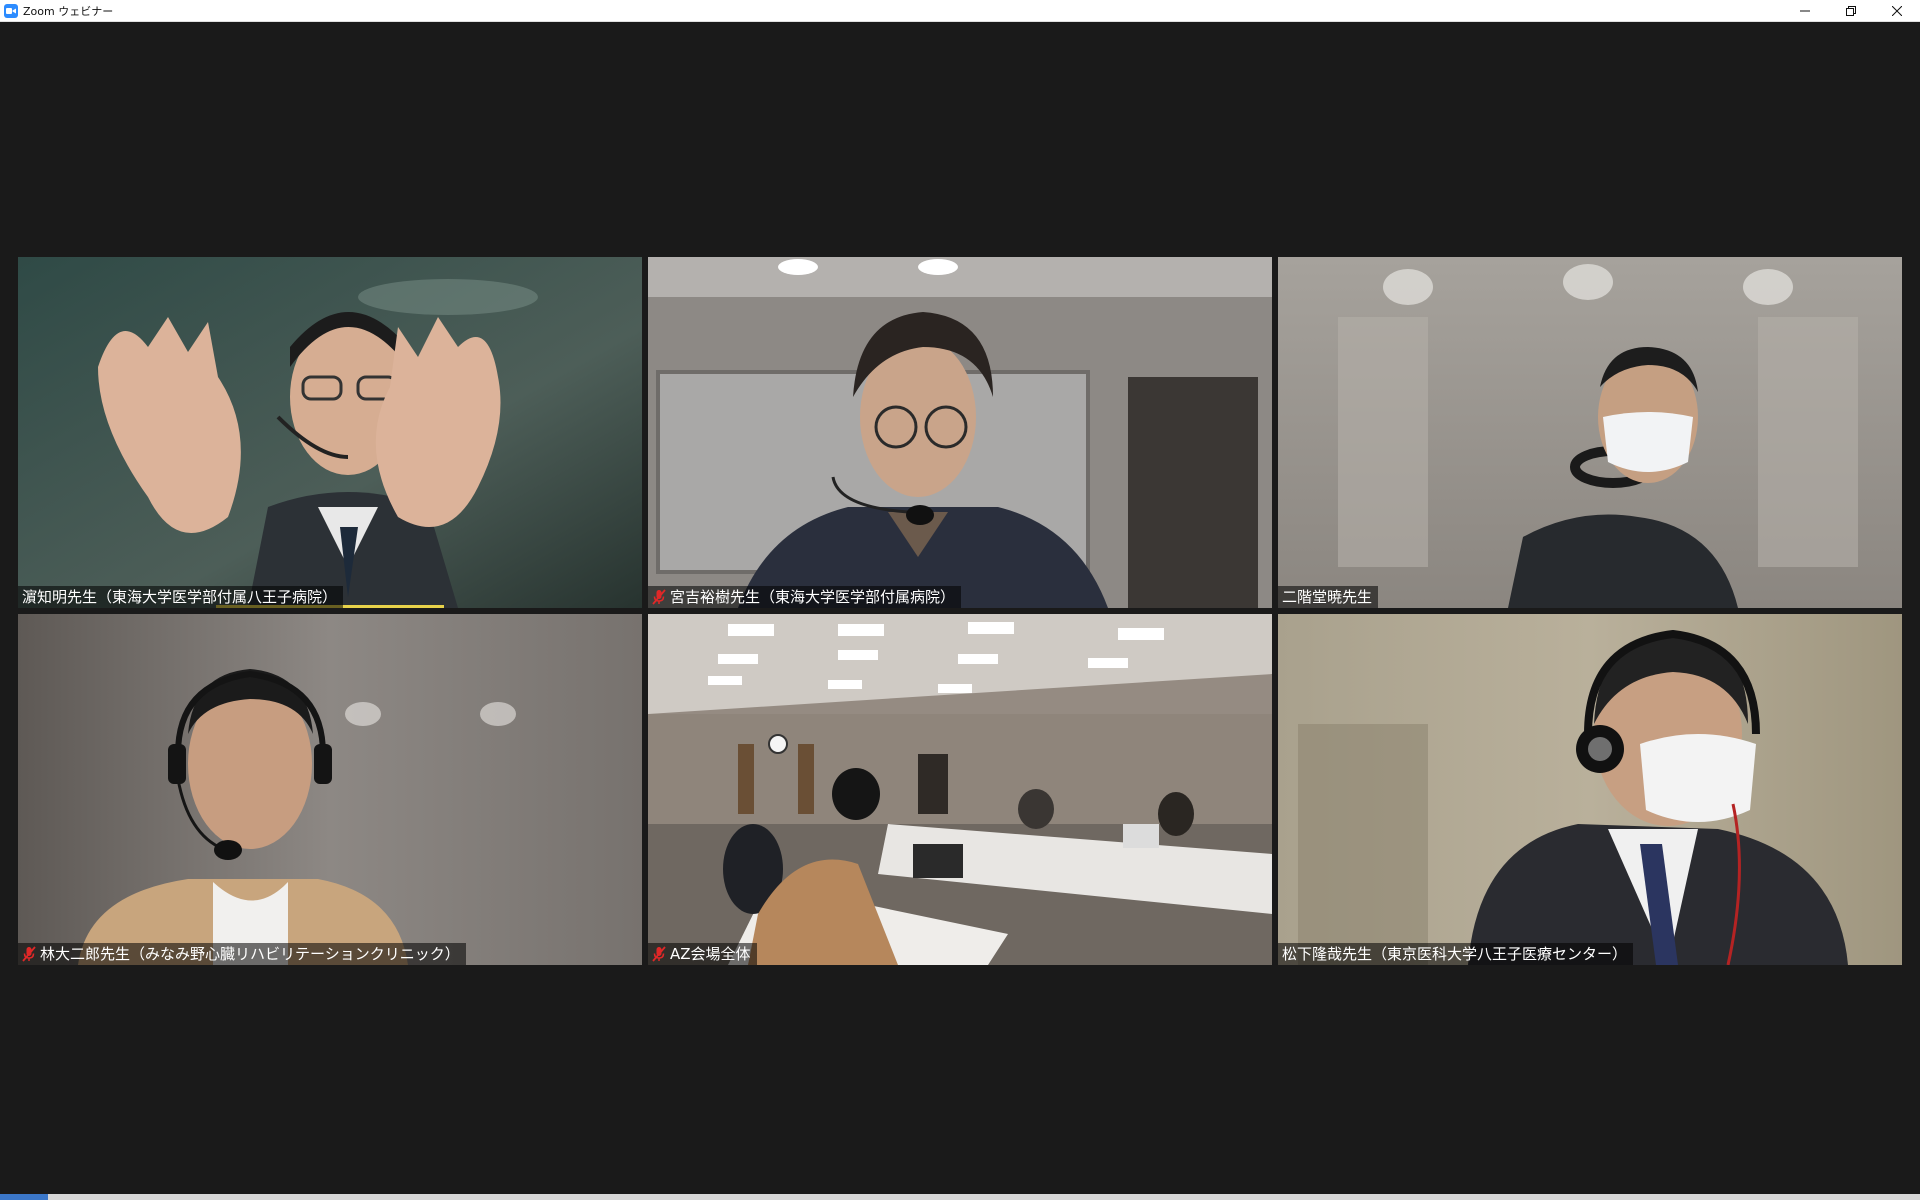  I want to click on window-titlebar: Zoom ウェビナー, so click(960, 11).